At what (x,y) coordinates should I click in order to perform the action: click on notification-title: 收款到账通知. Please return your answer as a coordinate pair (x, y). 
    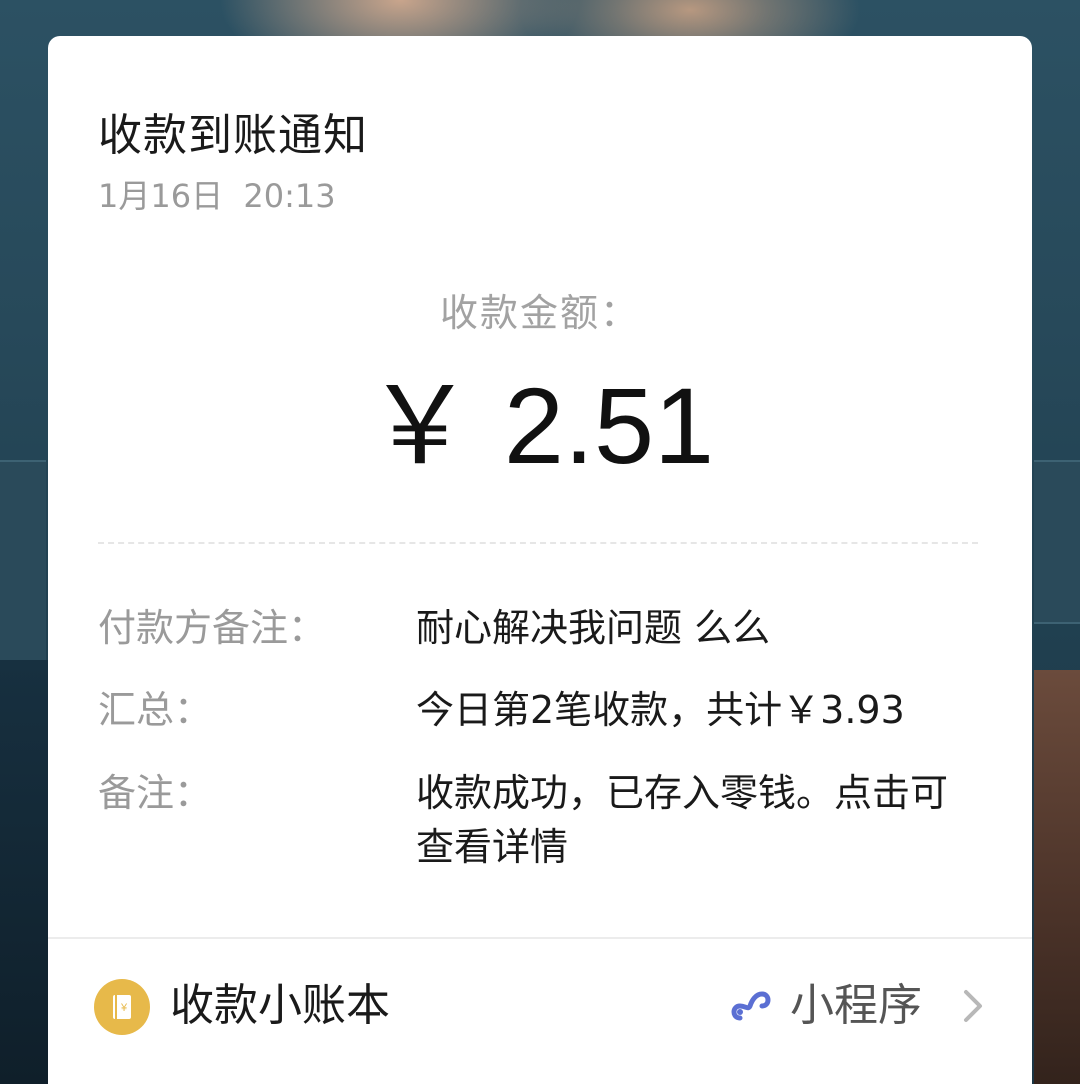
    Looking at the image, I should click on (233, 135).